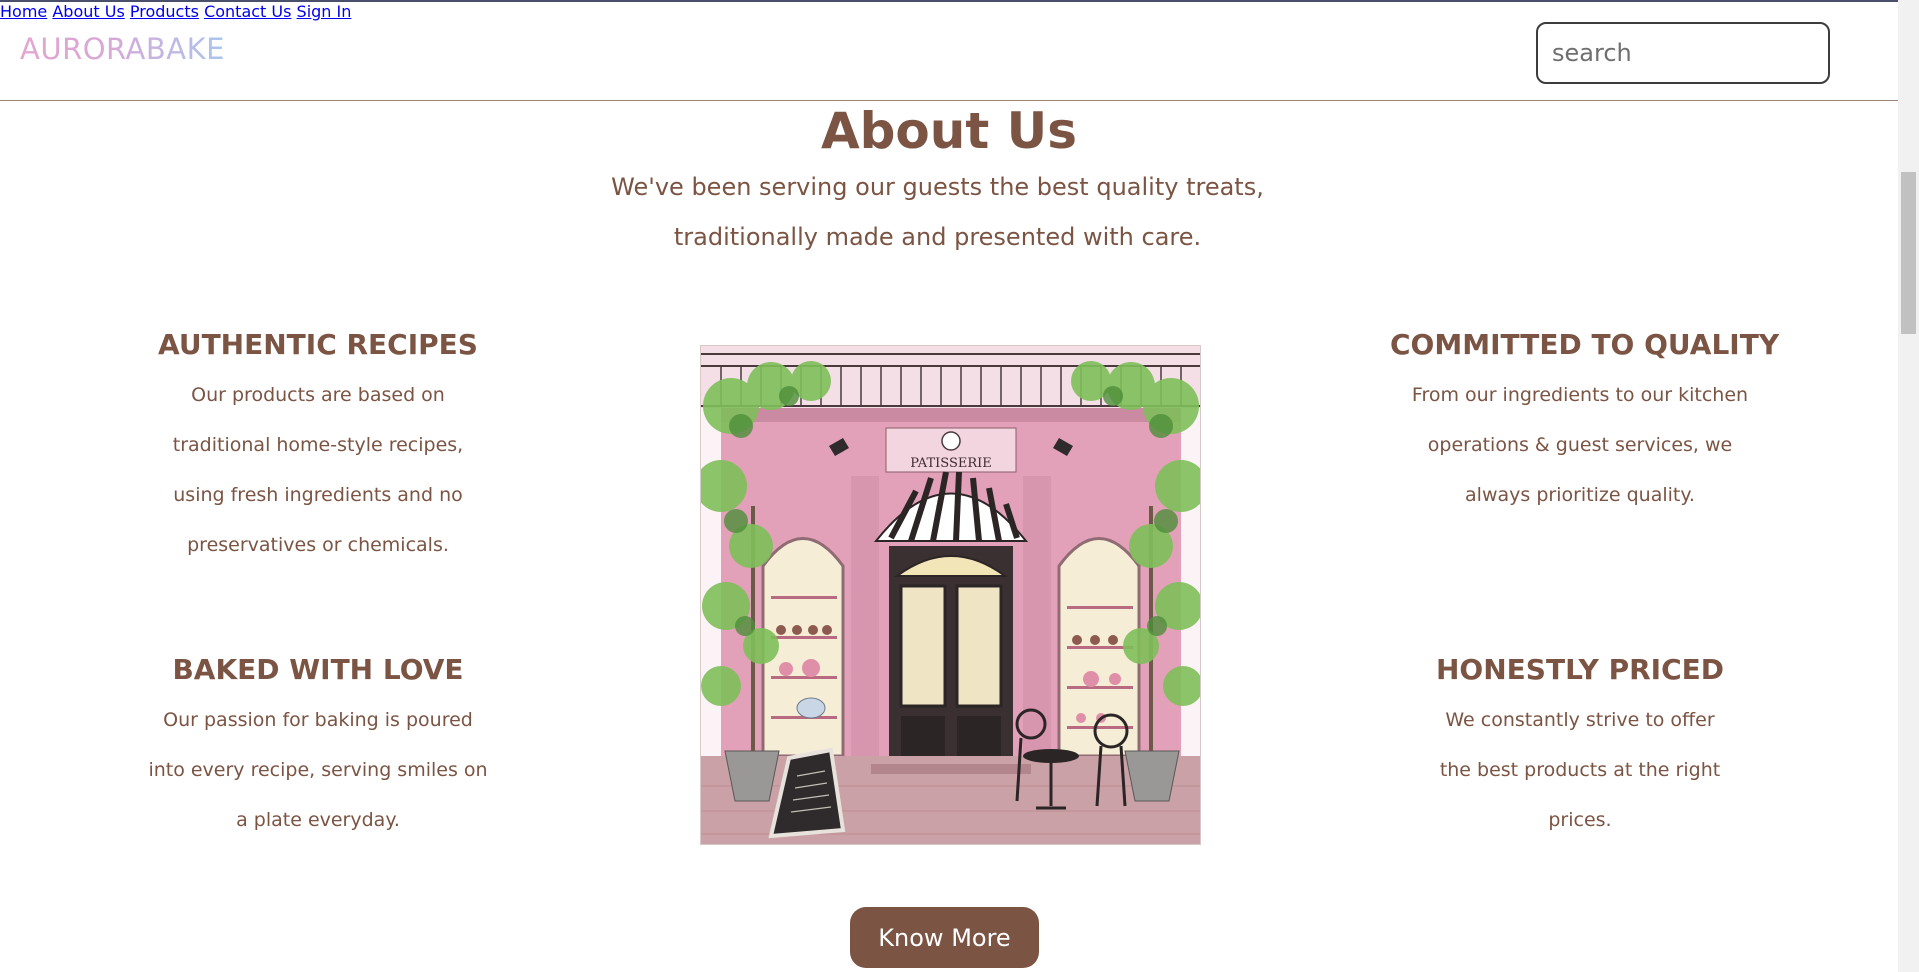 The width and height of the screenshot is (1919, 972). I want to click on feature-title: BAKED WITH LOVE, so click(318, 669).